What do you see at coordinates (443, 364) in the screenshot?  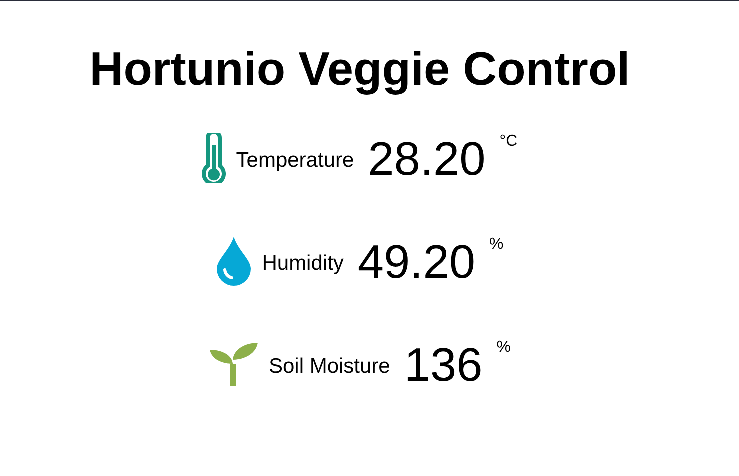 I see `reading-value: 136` at bounding box center [443, 364].